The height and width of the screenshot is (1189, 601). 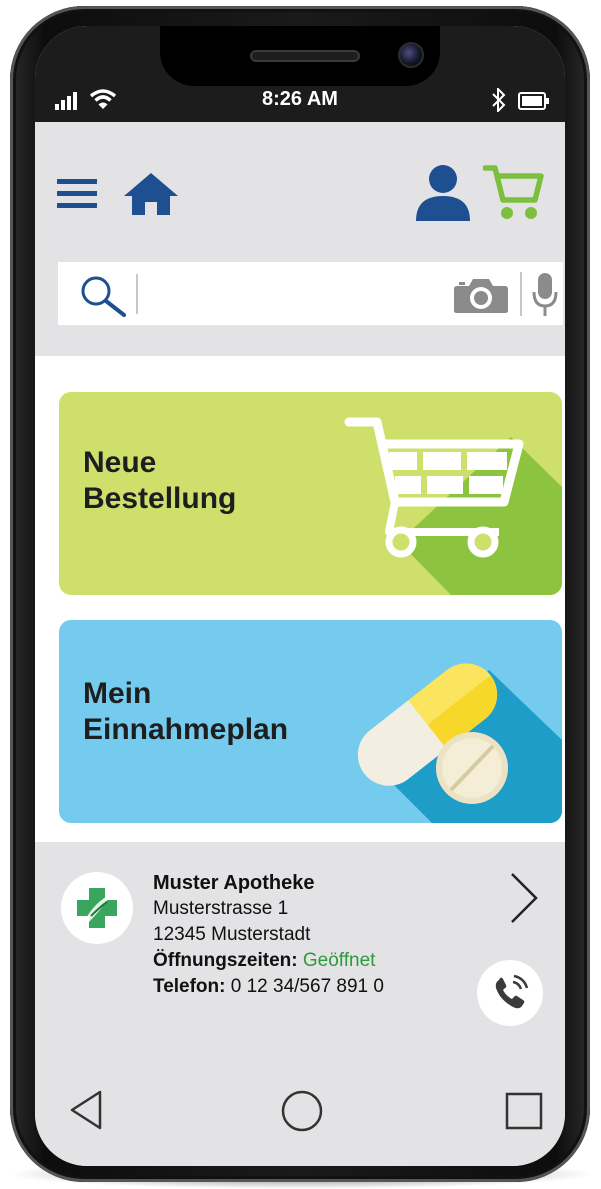 I want to click on shopping-cart-icon, so click(x=514, y=193).